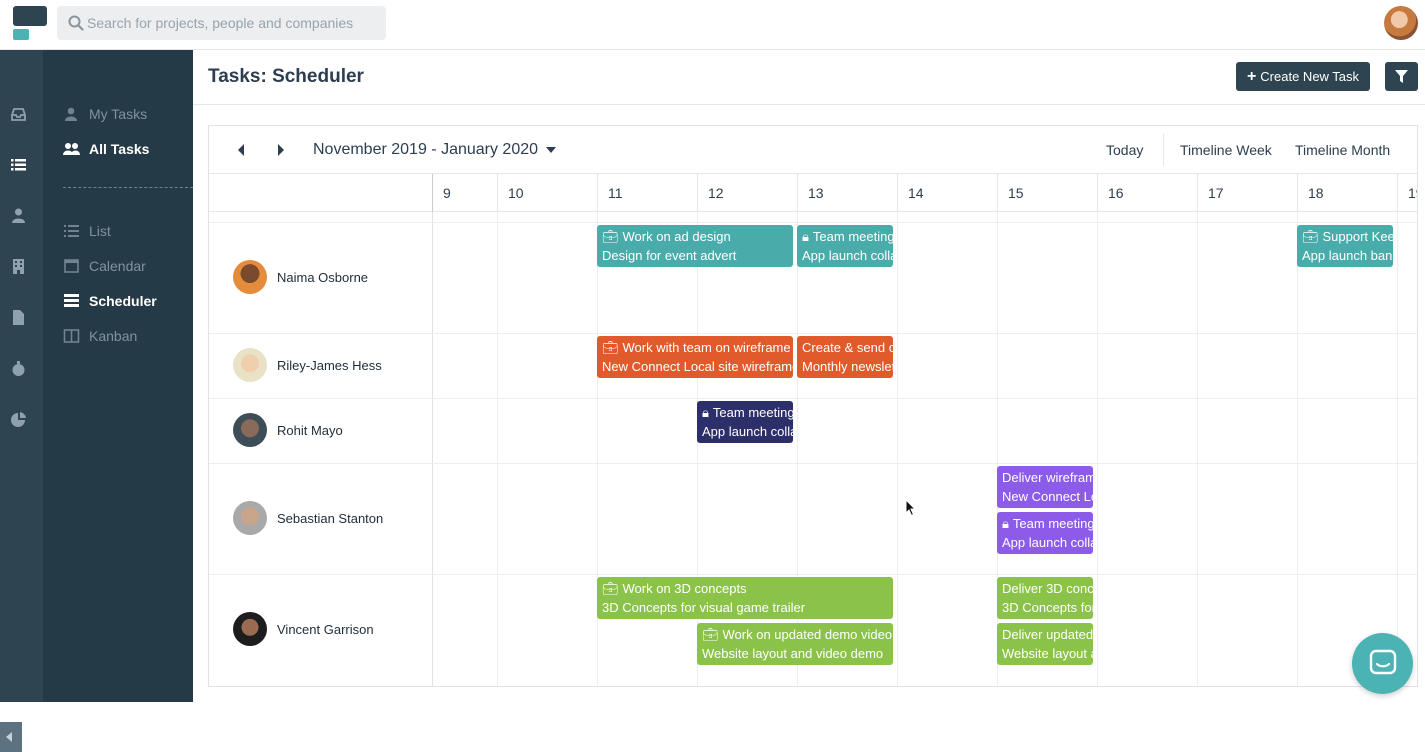 The width and height of the screenshot is (1425, 752). What do you see at coordinates (1045, 487) in the screenshot?
I see `task-event: Deliver wireframe New Connect Local` at bounding box center [1045, 487].